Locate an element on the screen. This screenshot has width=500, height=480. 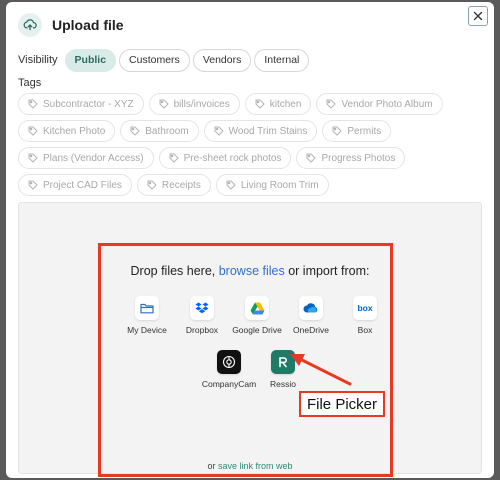
tags-label: Tags is located at coordinates (30, 83).